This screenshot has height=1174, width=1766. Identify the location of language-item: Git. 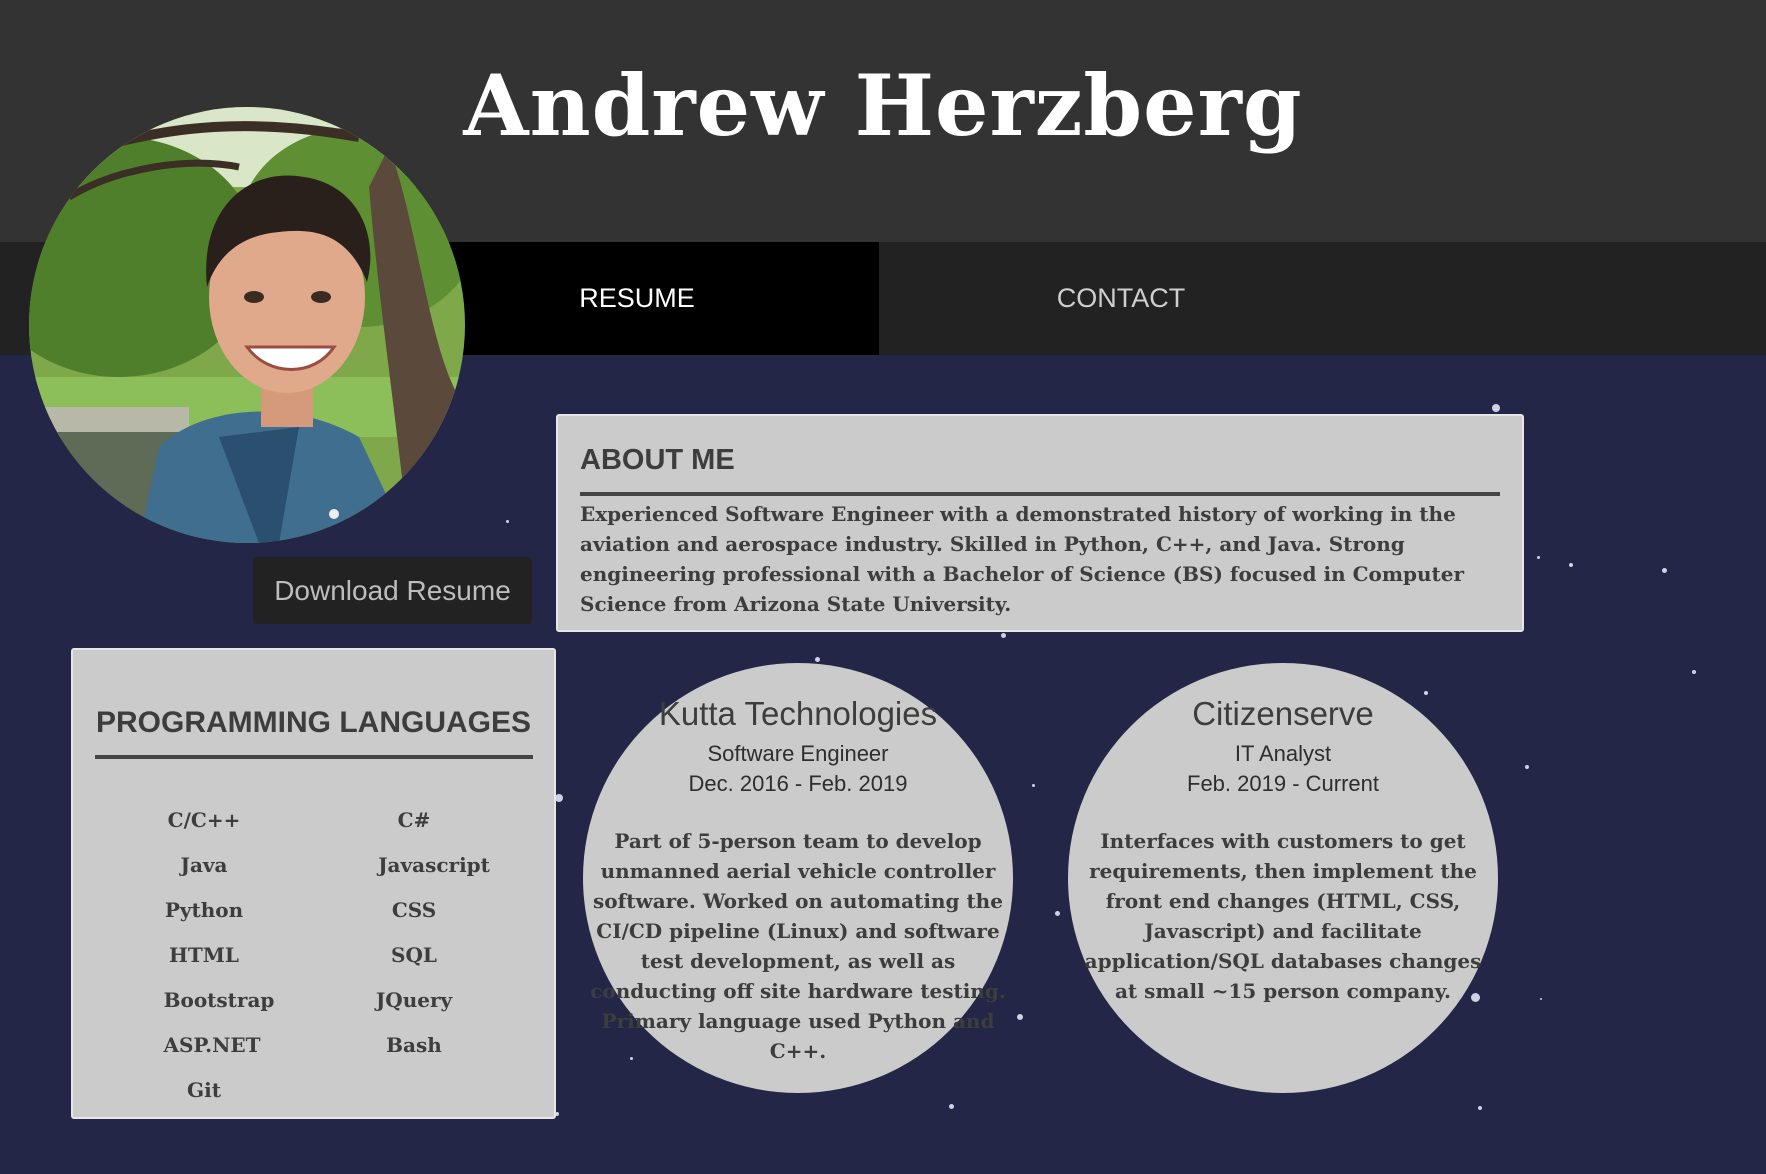
(204, 1090).